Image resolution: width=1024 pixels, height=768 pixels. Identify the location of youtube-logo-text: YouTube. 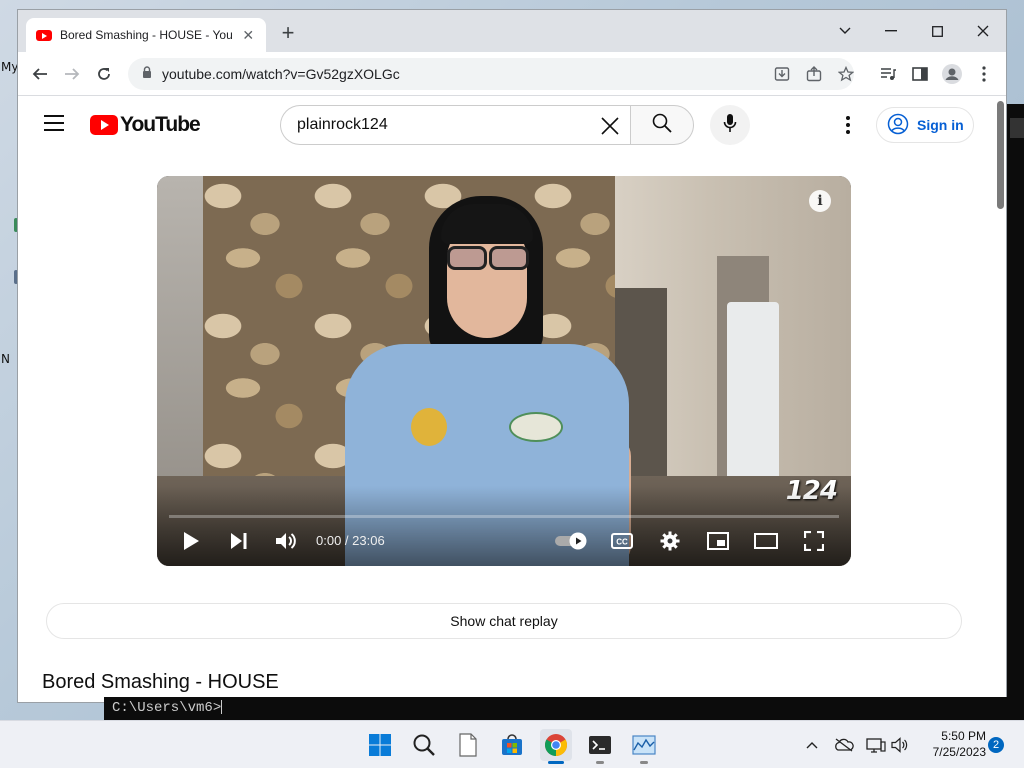
(160, 124).